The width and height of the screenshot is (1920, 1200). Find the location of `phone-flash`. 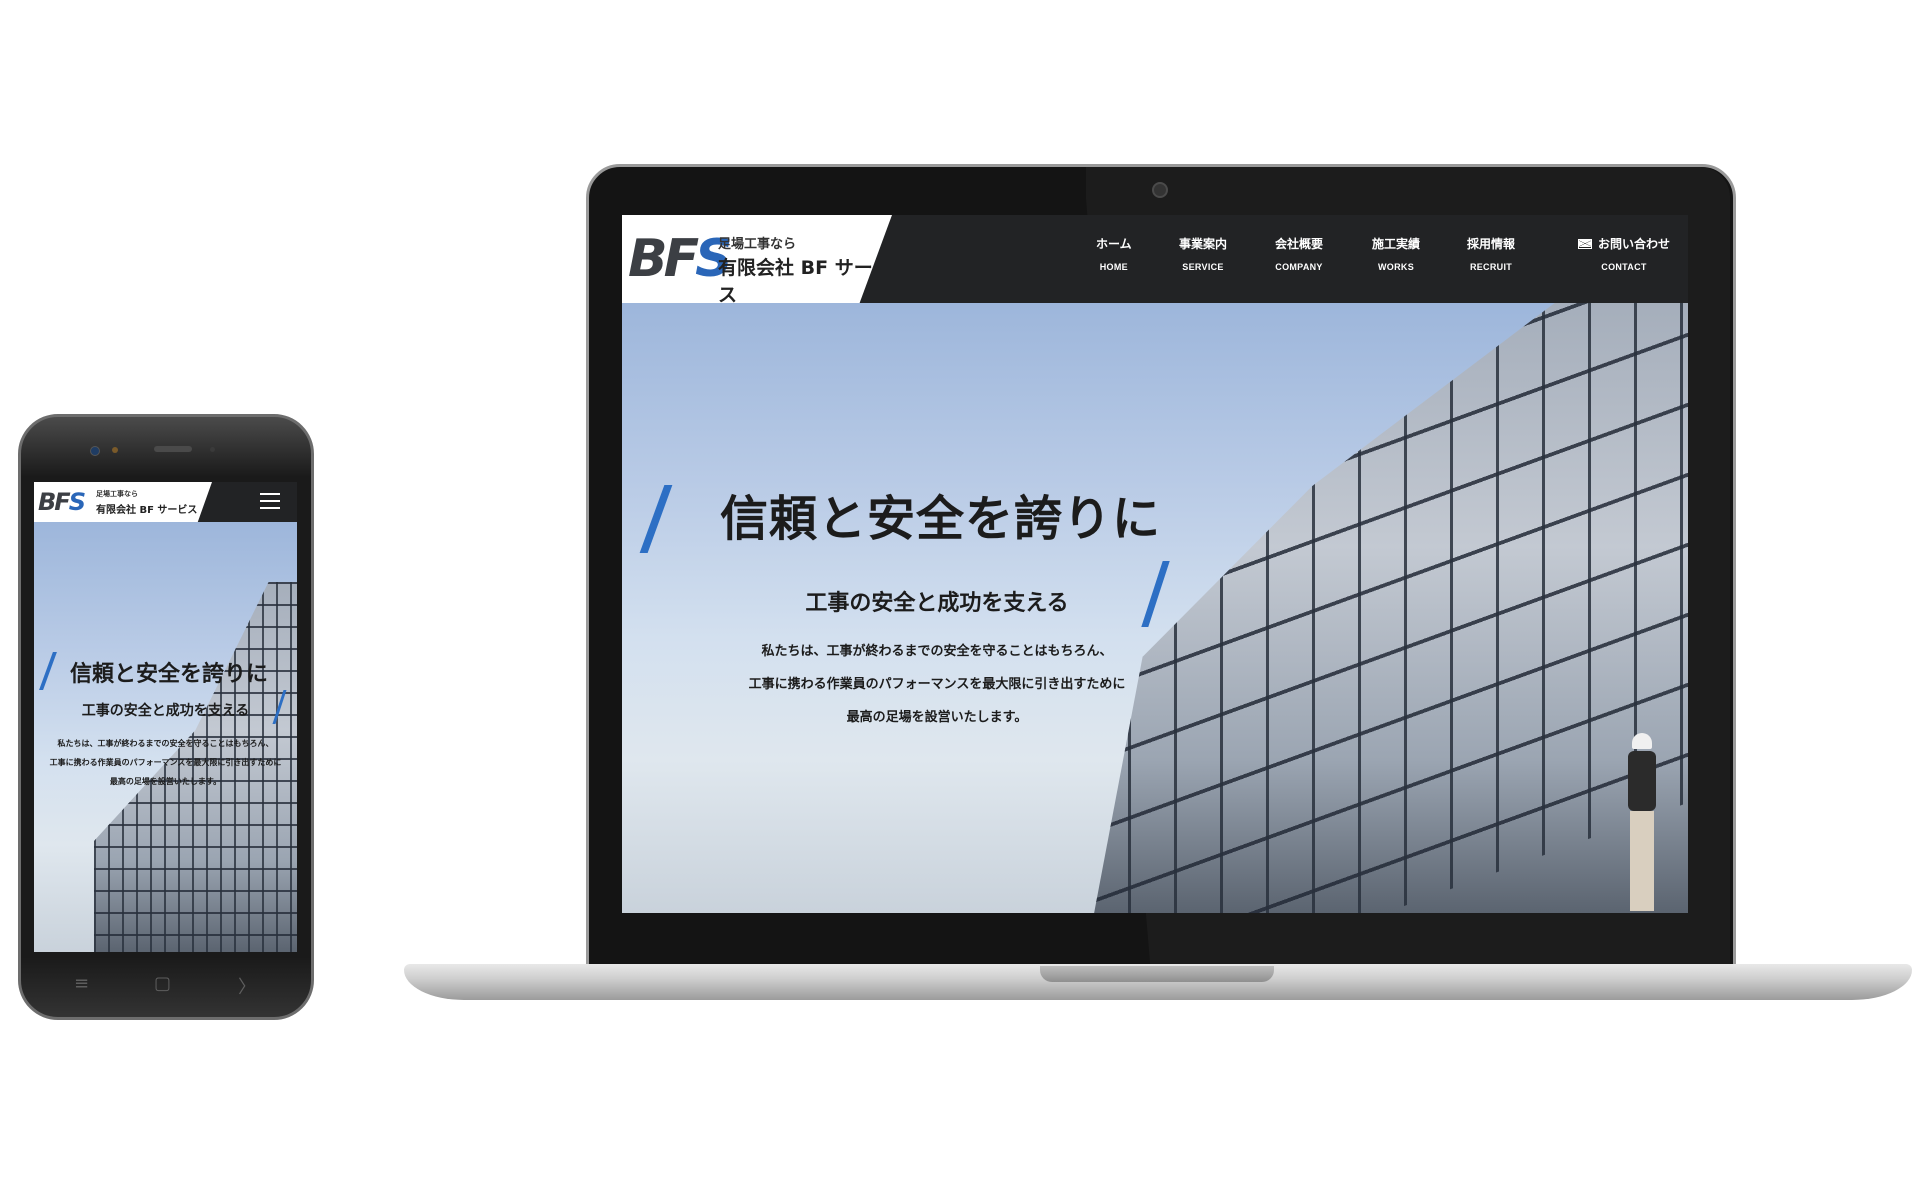

phone-flash is located at coordinates (115, 450).